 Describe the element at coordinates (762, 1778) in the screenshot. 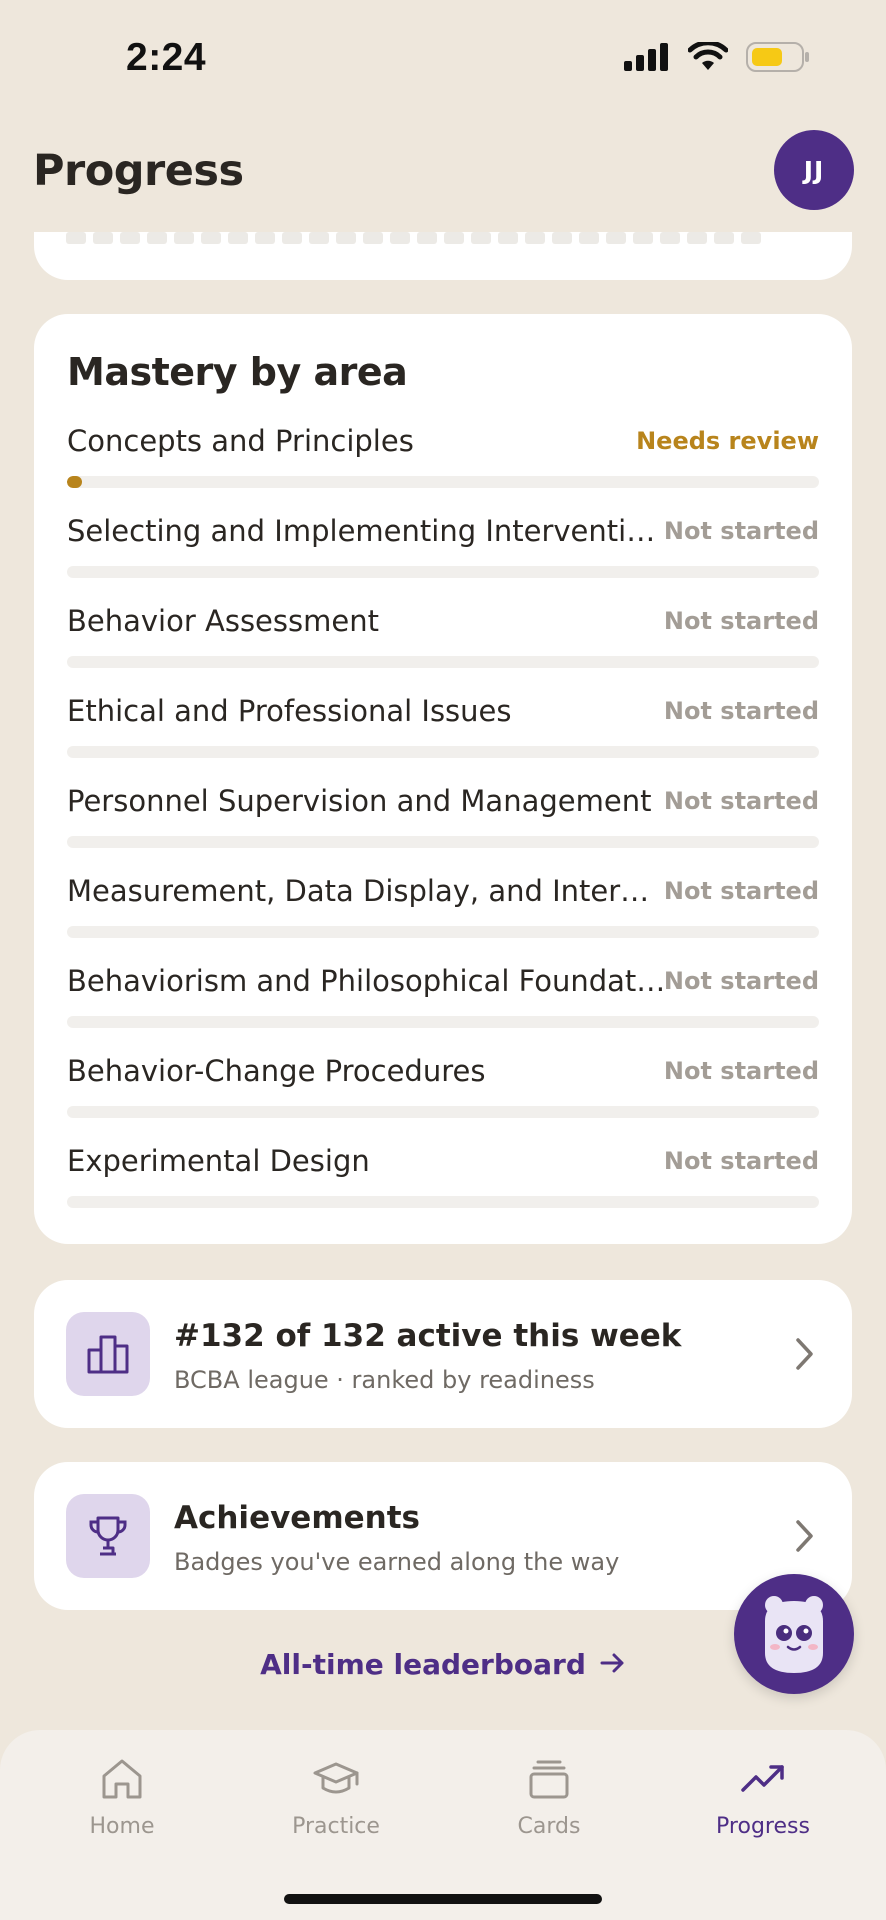

I see `trending-up-icon` at that location.